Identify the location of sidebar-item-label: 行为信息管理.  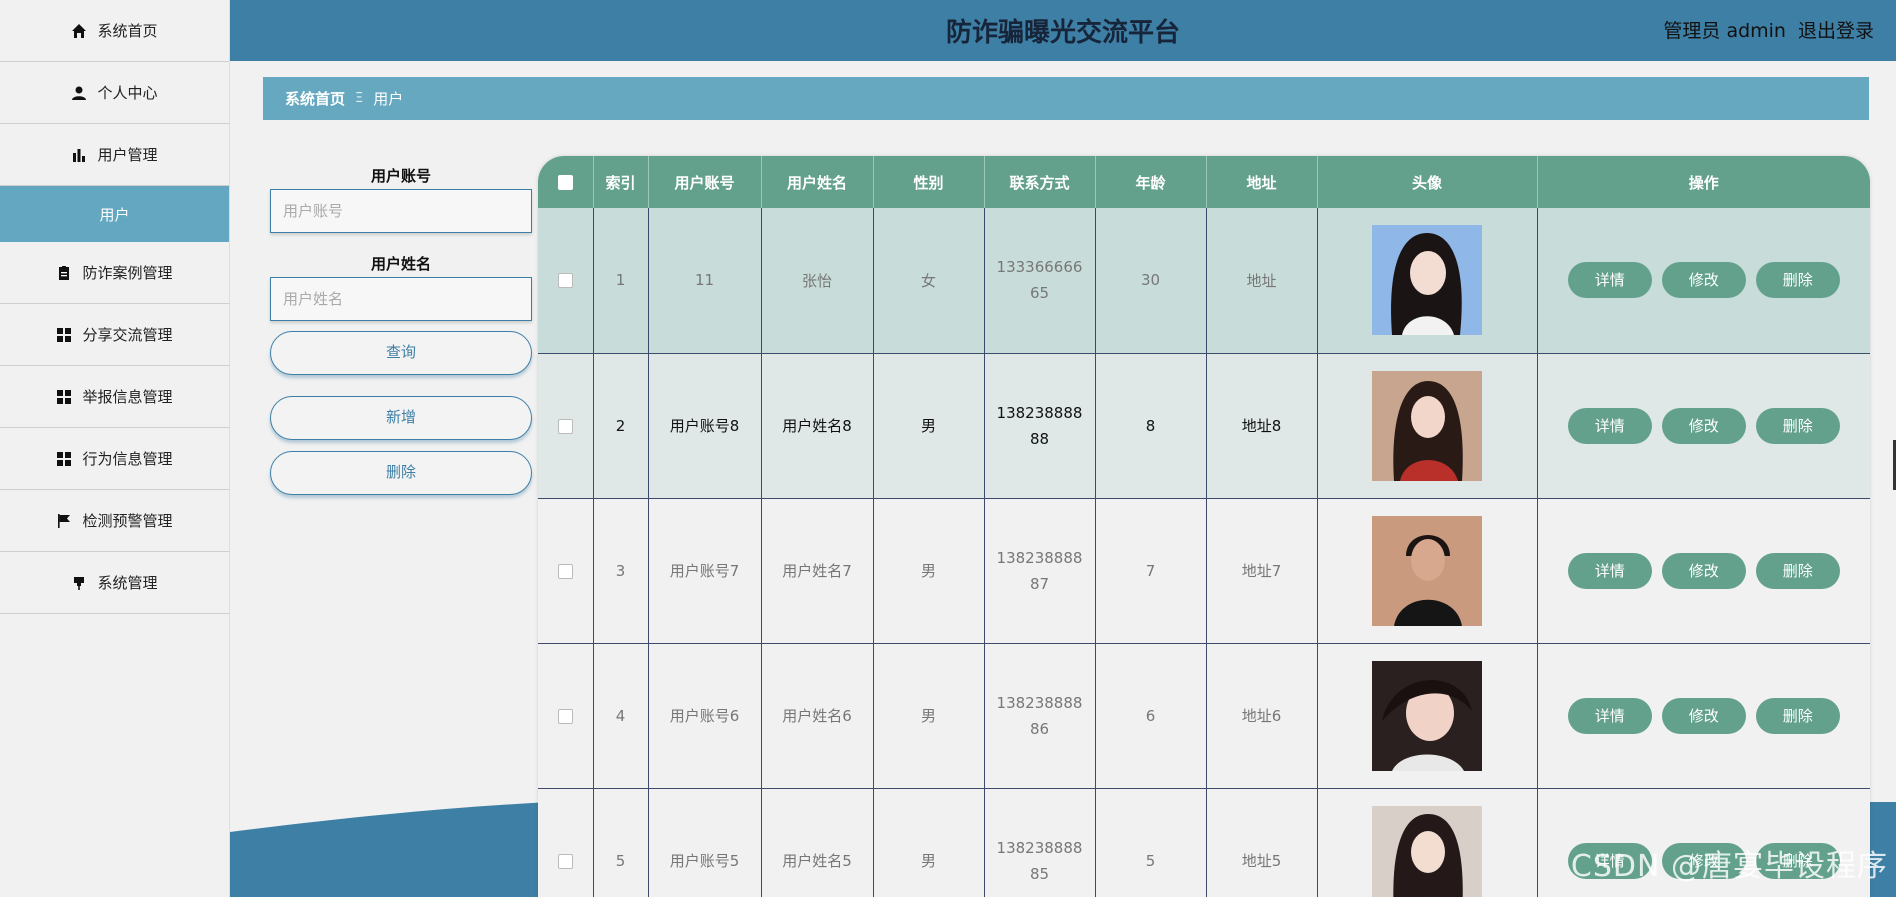
(127, 459).